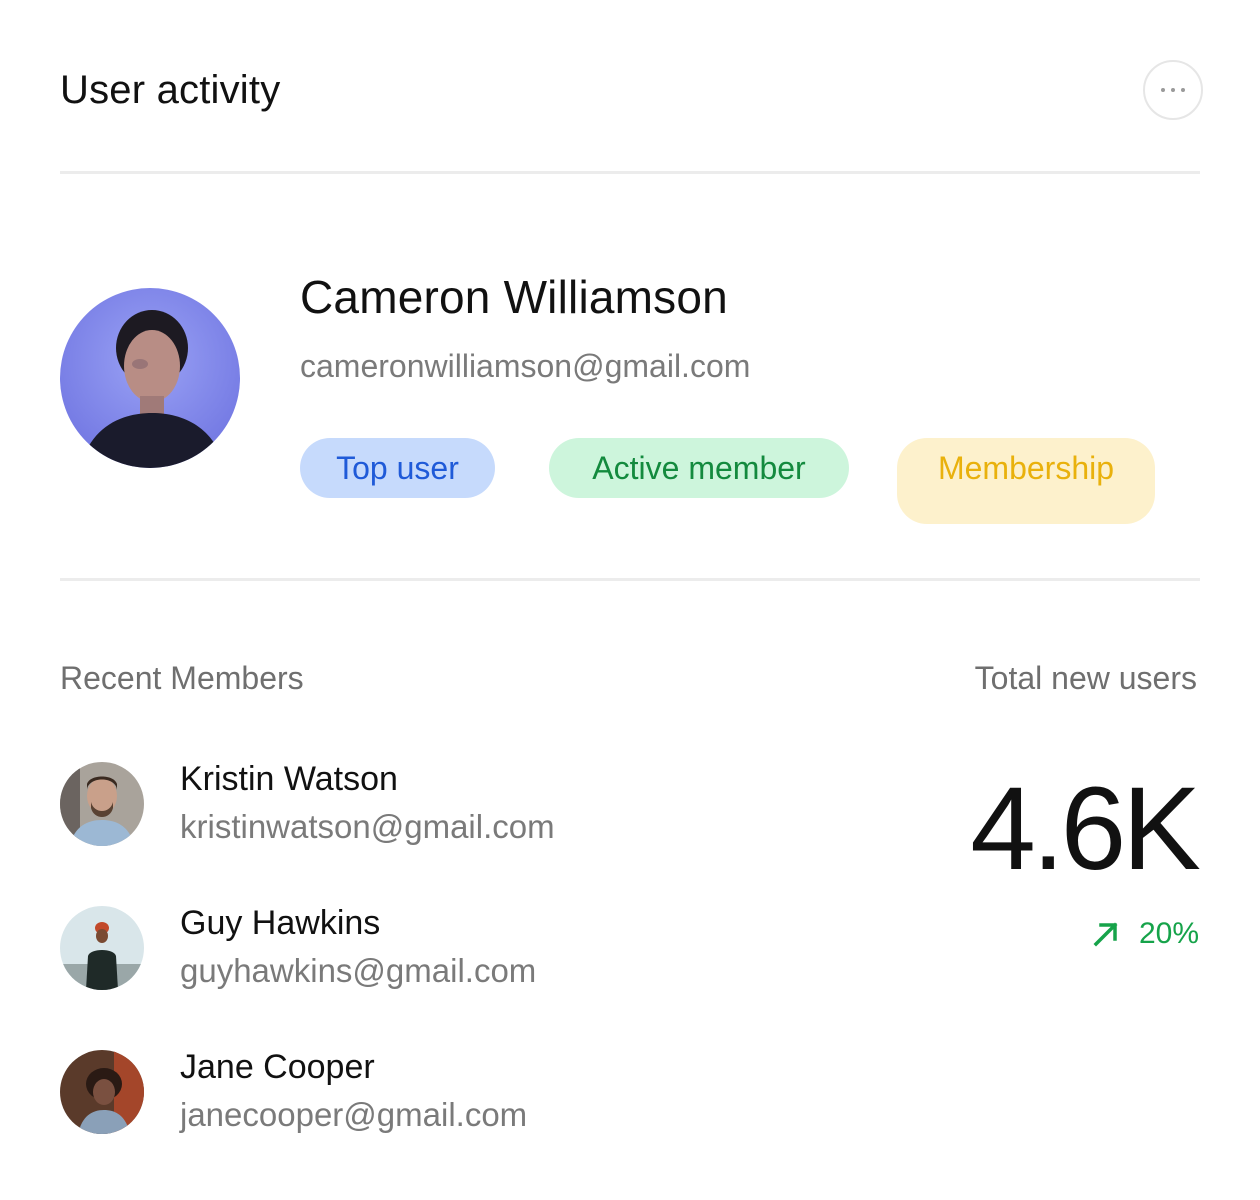 The height and width of the screenshot is (1200, 1260). I want to click on profile-email: cameronwilliamson@gmail.com, so click(525, 366).